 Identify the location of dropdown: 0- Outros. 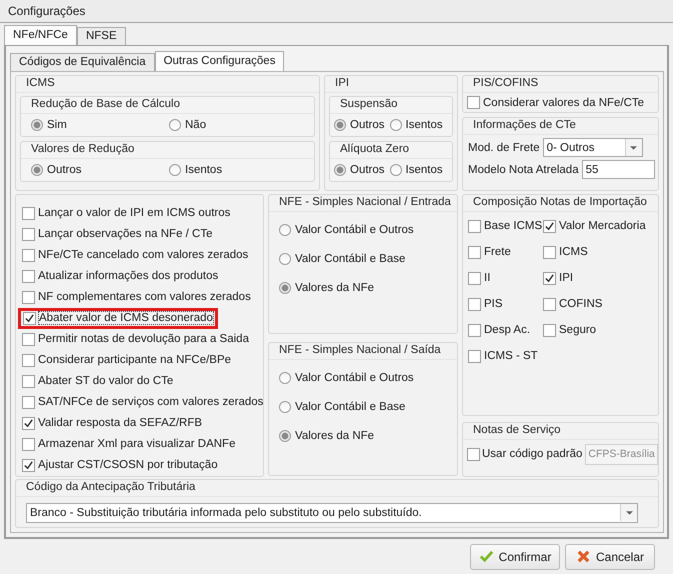
(592, 147).